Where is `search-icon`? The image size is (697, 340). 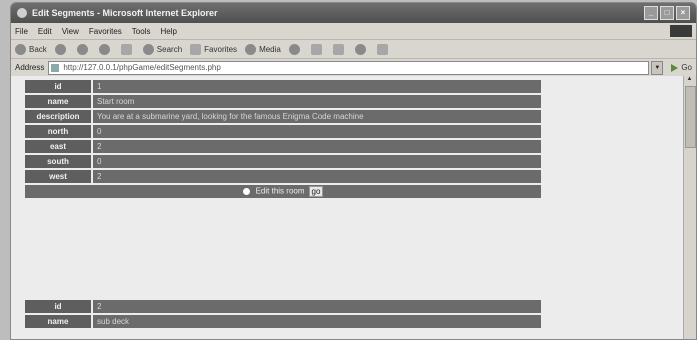 search-icon is located at coordinates (148, 49).